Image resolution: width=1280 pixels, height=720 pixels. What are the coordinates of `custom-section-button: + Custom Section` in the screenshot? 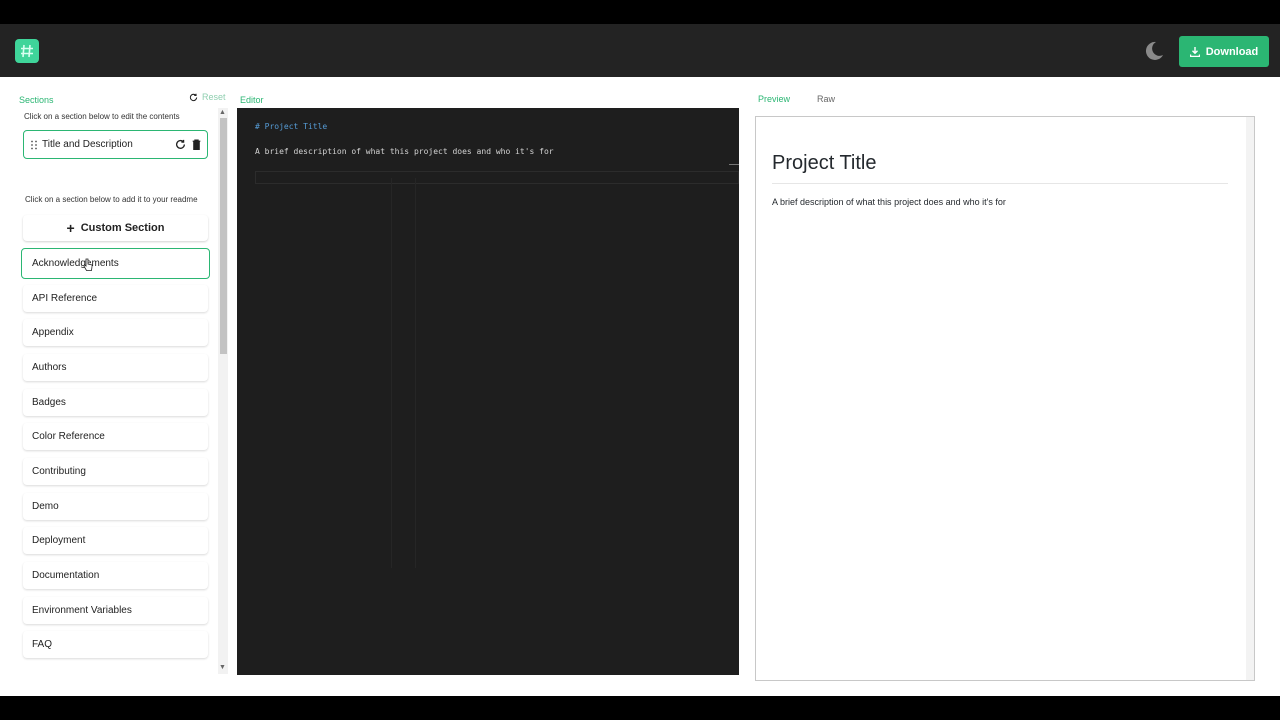 It's located at (115, 228).